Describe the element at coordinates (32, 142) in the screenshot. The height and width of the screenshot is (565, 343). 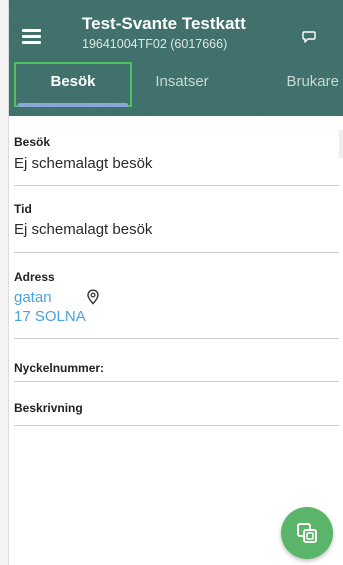
I see `besok-label: Besök` at that location.